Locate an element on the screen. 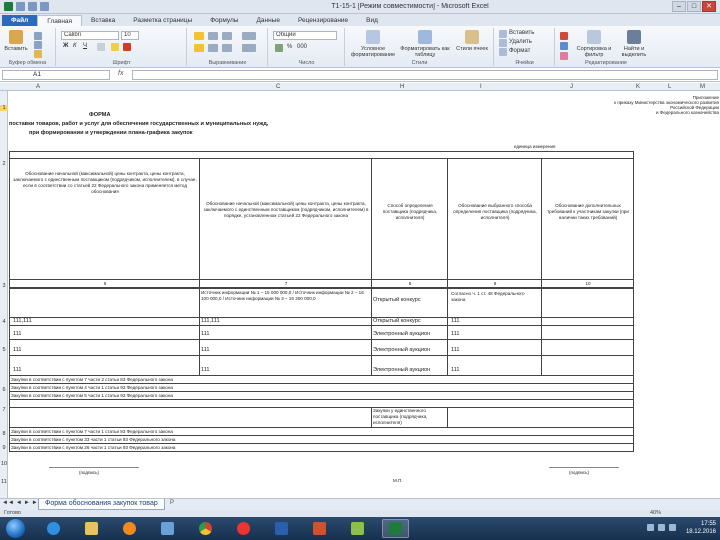 The height and width of the screenshot is (540, 720). row3-reason: 111 is located at coordinates (455, 334).